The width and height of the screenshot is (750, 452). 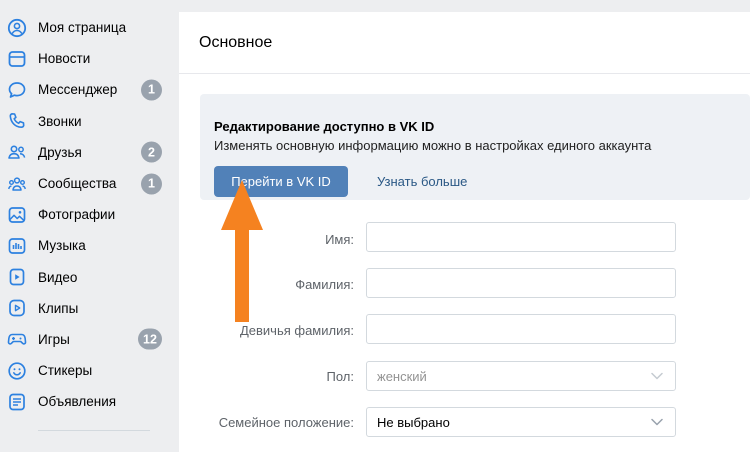 I want to click on first-name-field, so click(x=521, y=237).